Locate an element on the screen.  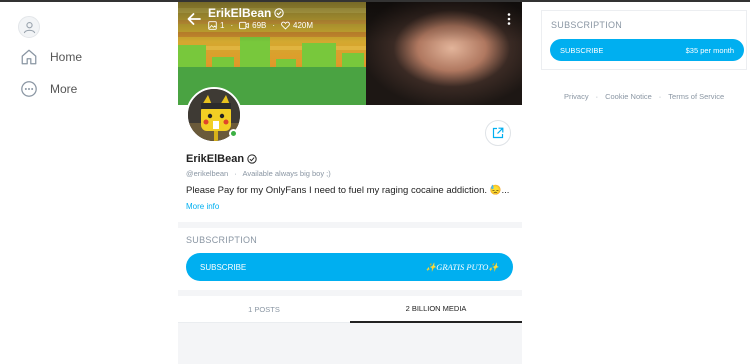
user-icon is located at coordinates (29, 28).